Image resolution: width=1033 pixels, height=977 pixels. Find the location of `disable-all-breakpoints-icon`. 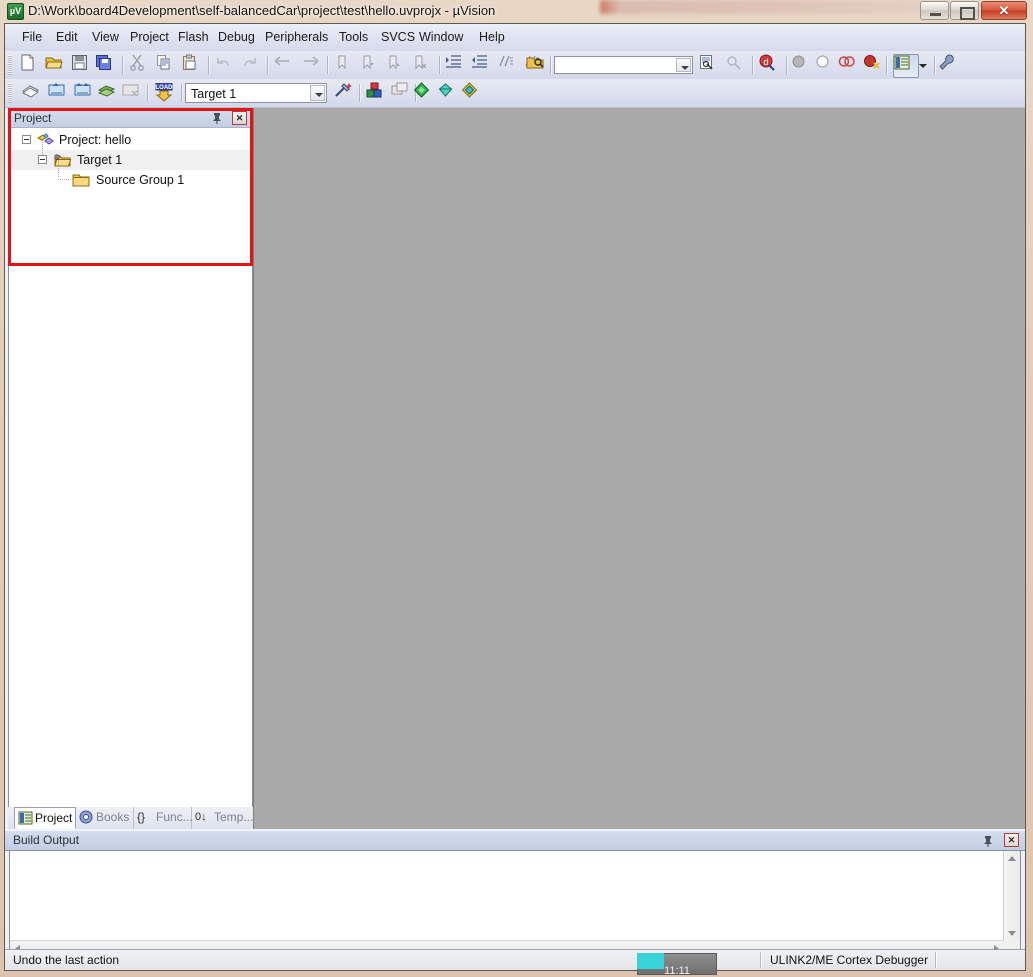

disable-all-breakpoints-icon is located at coordinates (849, 65).